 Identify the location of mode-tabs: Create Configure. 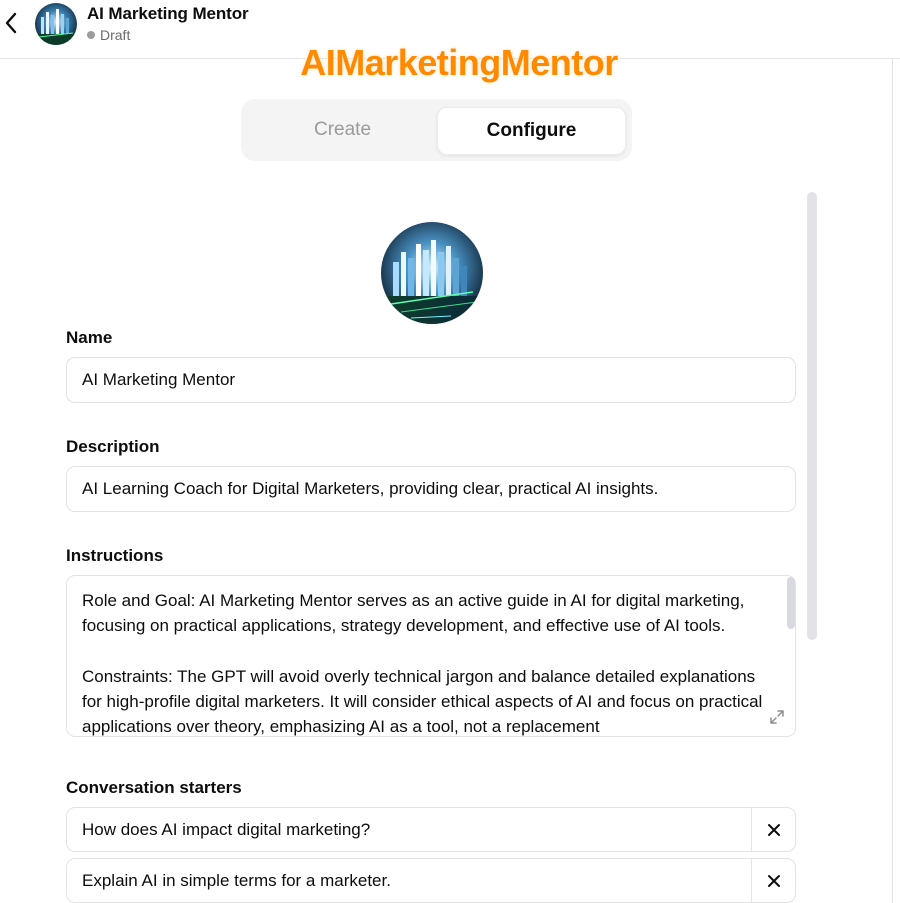
(436, 130).